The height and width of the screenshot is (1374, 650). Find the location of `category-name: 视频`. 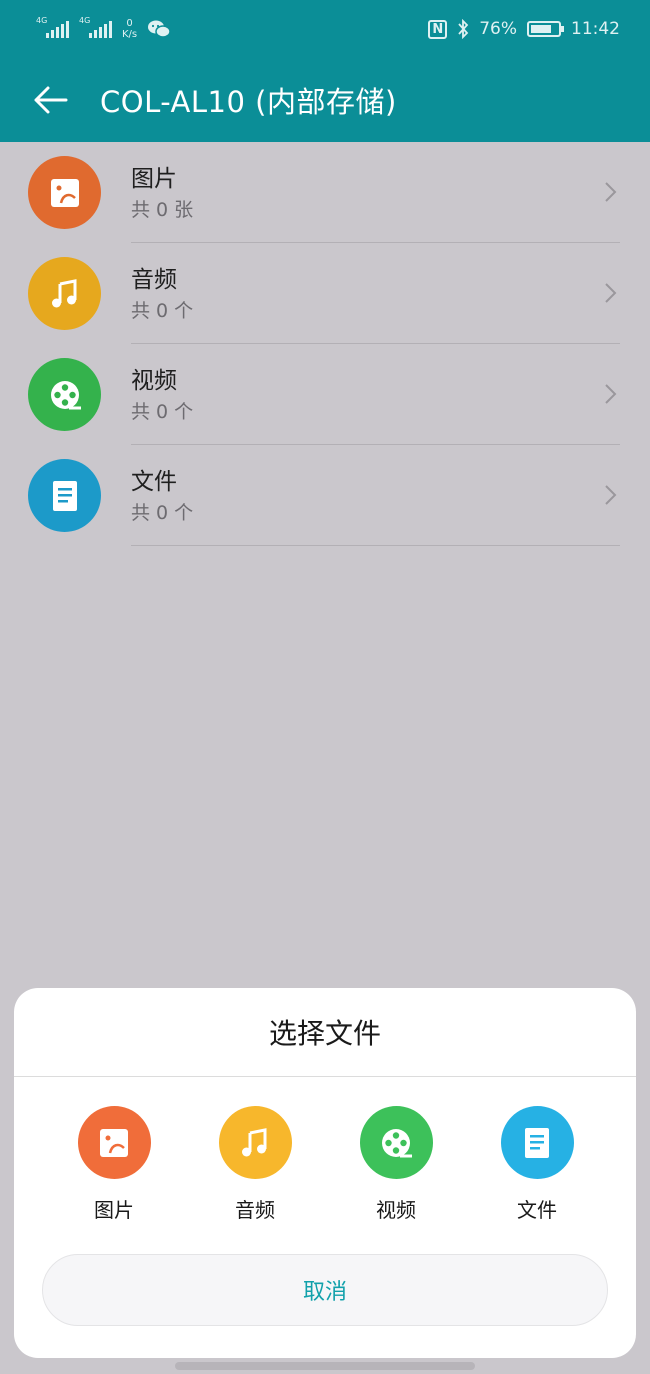

category-name: 视频 is located at coordinates (154, 381).